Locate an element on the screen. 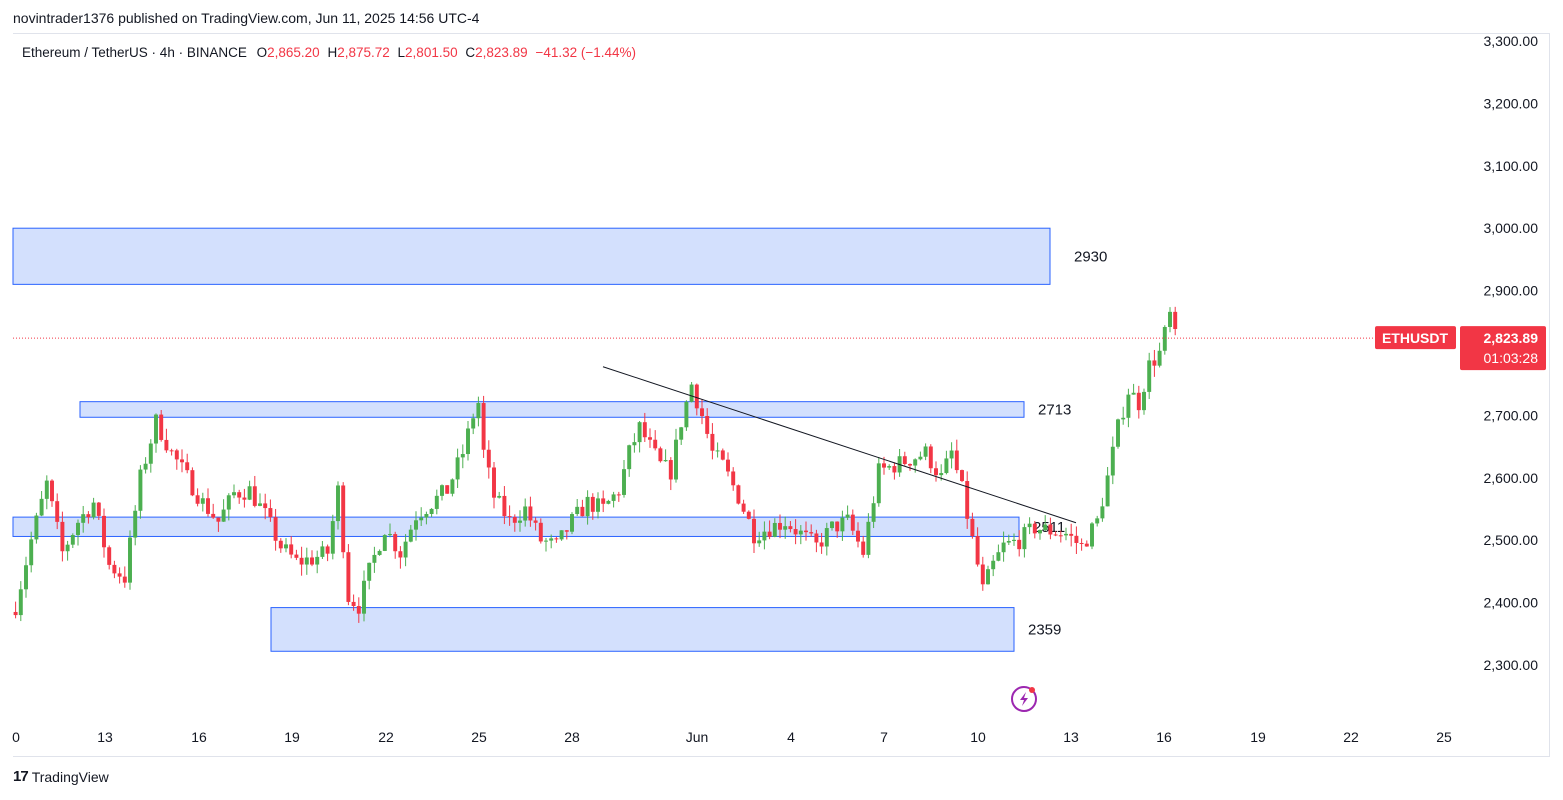 This screenshot has height=800, width=1563. zone-label-2930: 2930 is located at coordinates (1090, 256).